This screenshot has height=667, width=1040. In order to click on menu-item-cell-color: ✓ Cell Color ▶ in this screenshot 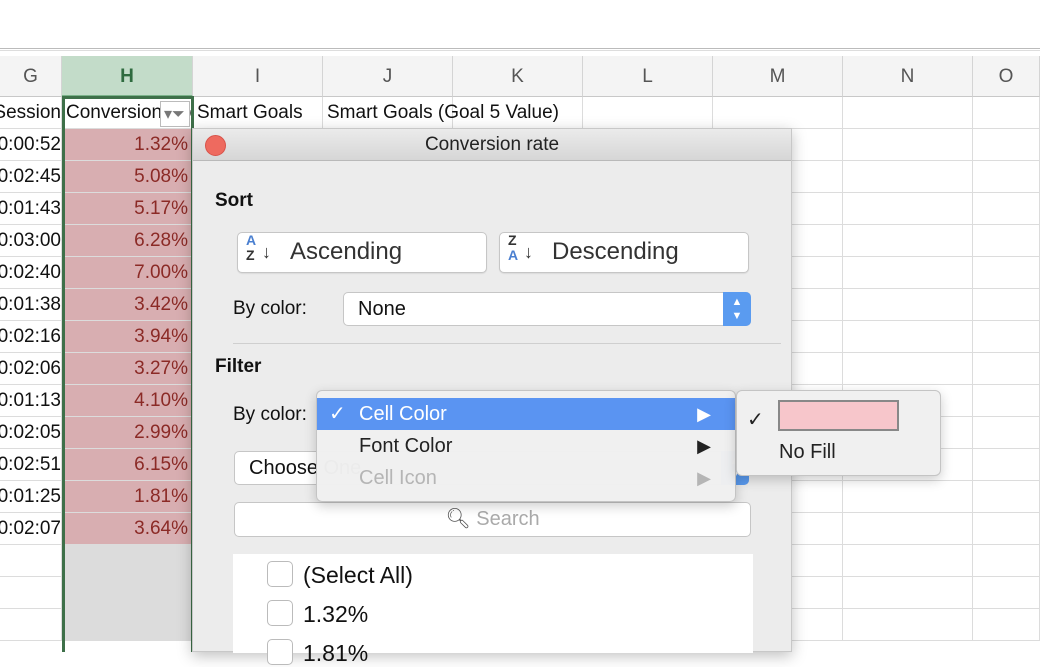, I will do `click(526, 414)`.